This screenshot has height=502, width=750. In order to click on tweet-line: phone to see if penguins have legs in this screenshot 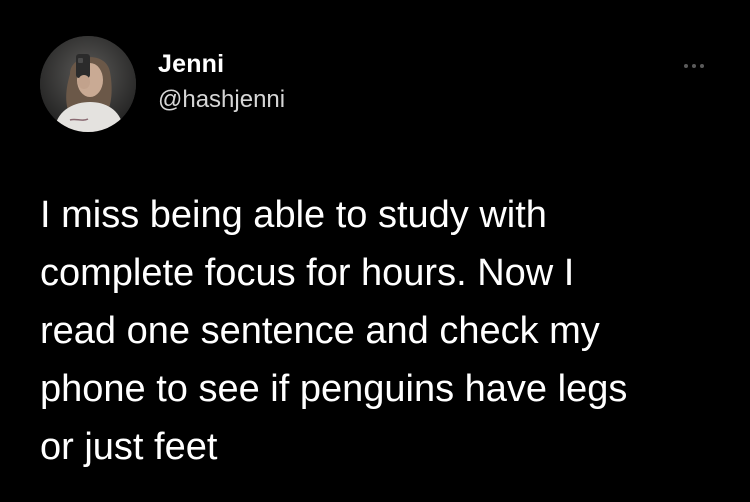, I will do `click(334, 389)`.